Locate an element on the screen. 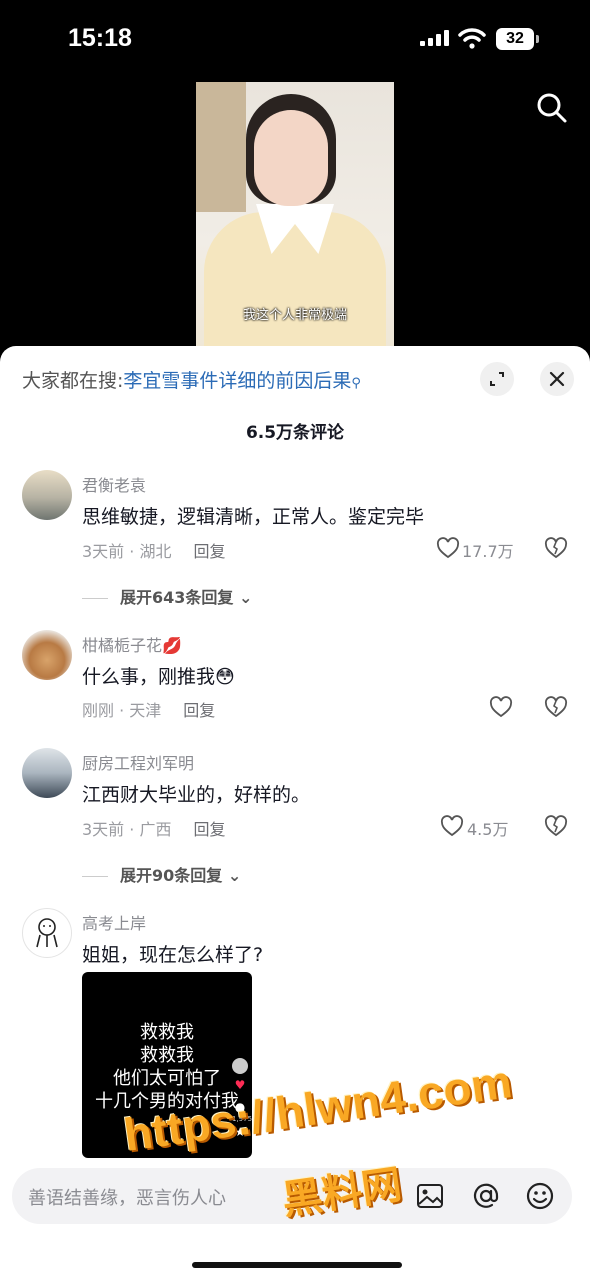 Image resolution: width=590 pixels, height=1280 pixels. image-icon is located at coordinates (430, 1196).